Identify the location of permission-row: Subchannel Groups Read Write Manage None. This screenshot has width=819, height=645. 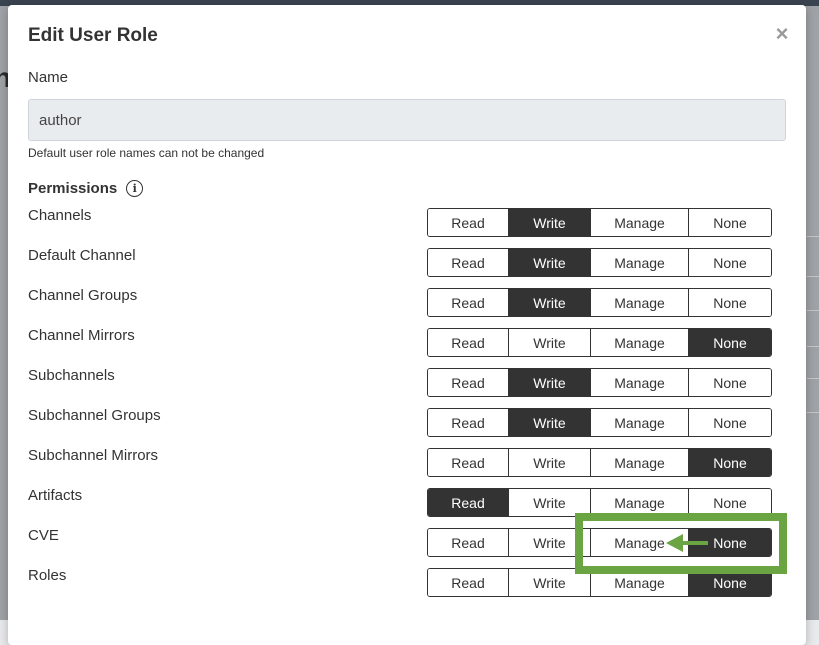
(400, 421).